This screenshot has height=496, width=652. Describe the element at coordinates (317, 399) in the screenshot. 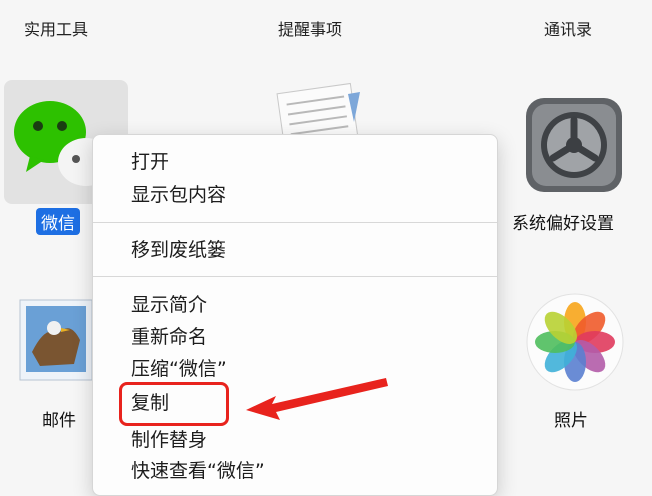

I see `annotation-arrow-icon` at that location.